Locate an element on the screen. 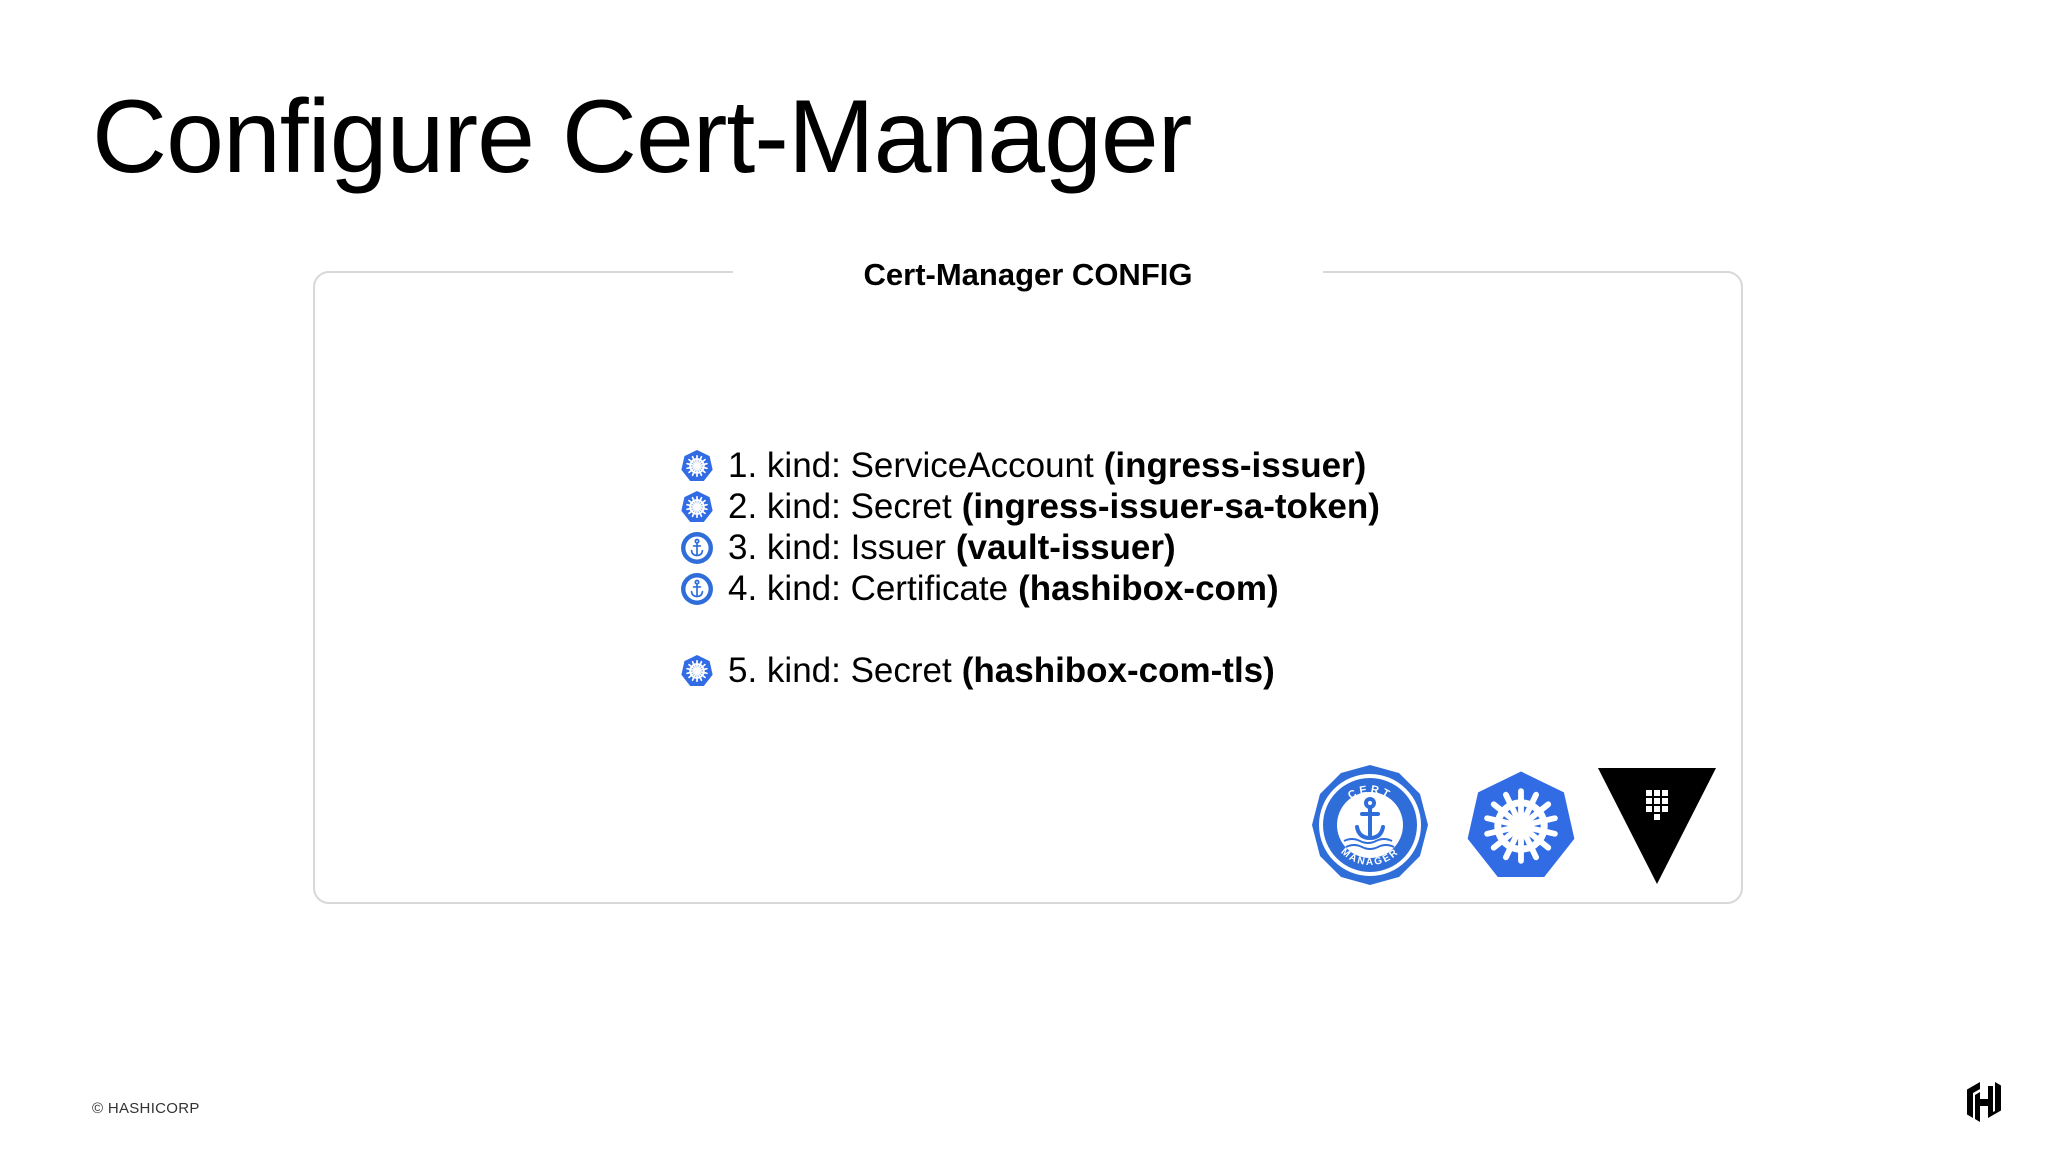  list-item: 4. kind: Certificate (hashibox-com) is located at coordinates (1030, 588).